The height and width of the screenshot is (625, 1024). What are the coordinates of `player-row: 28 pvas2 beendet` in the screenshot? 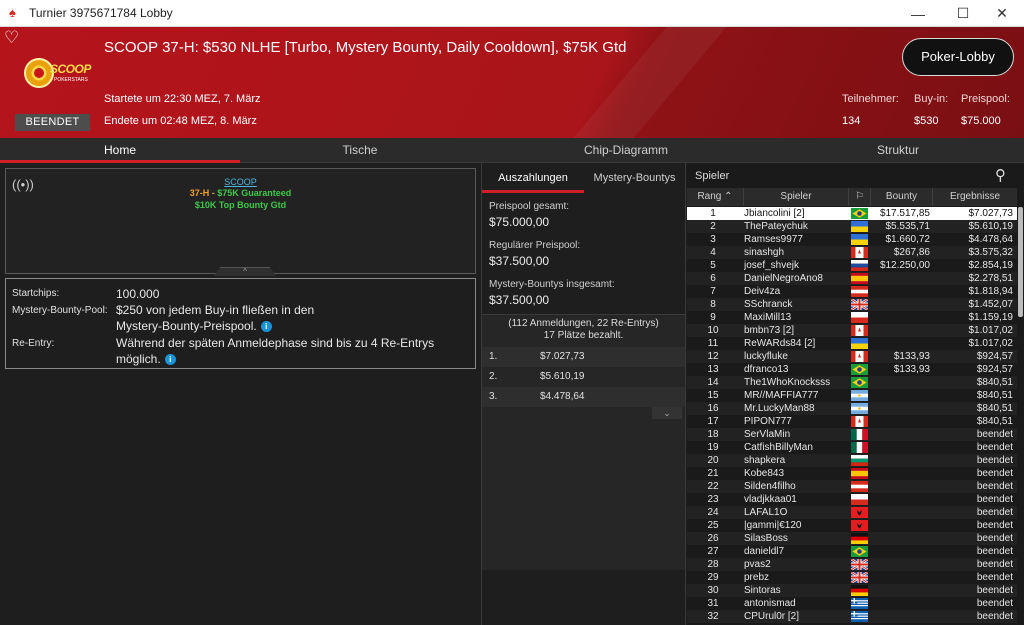 It's located at (852, 564).